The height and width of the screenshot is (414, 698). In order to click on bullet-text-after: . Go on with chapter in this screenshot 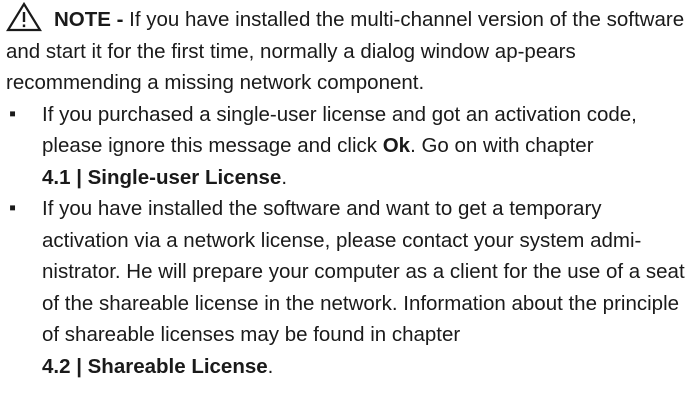, I will do `click(502, 145)`.